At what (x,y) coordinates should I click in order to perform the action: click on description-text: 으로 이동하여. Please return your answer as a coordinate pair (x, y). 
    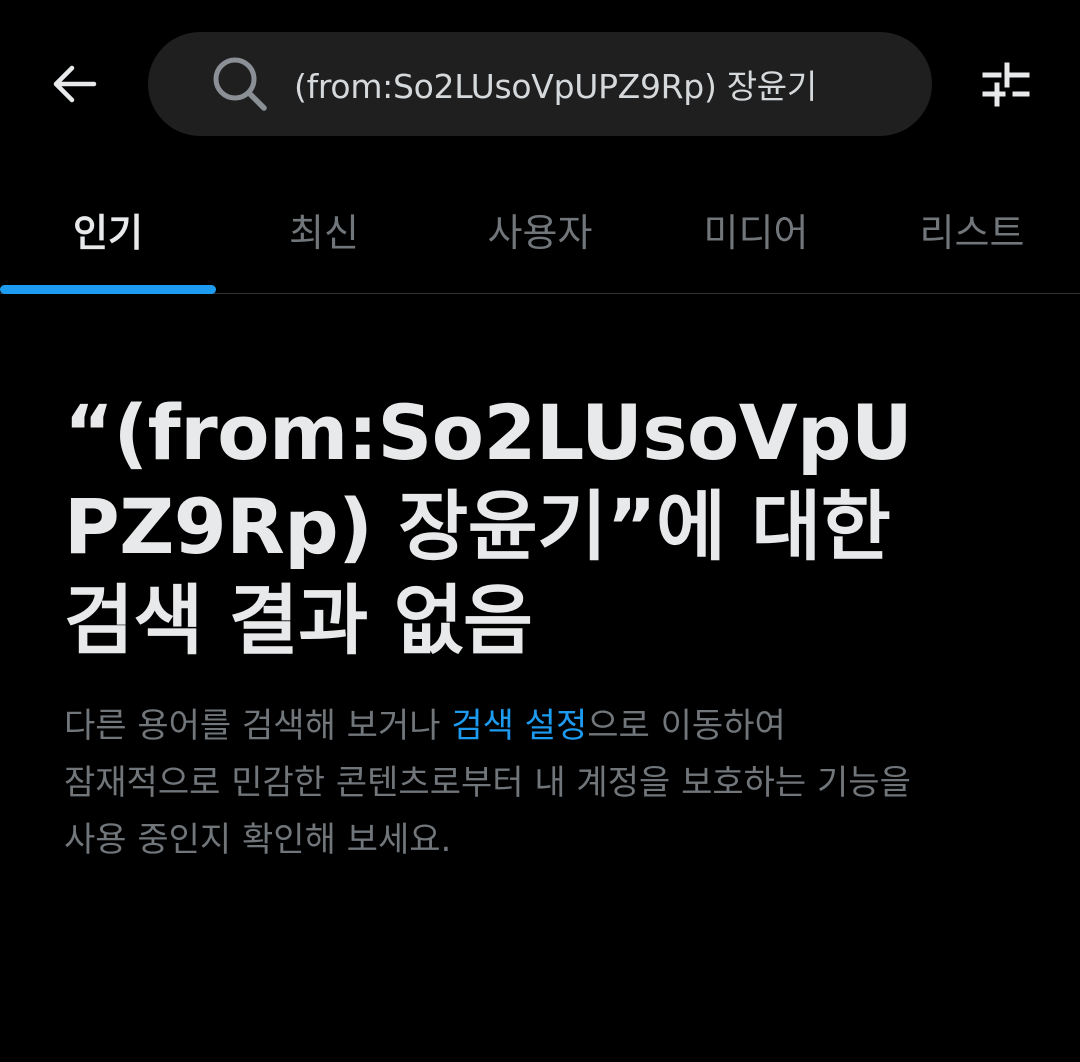
    Looking at the image, I should click on (686, 726).